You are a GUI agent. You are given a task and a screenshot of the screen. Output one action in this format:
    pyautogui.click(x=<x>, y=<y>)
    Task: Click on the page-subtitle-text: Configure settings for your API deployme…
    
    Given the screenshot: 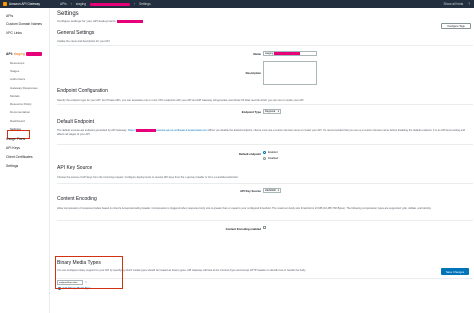 What is the action you would take?
    pyautogui.click(x=86, y=21)
    